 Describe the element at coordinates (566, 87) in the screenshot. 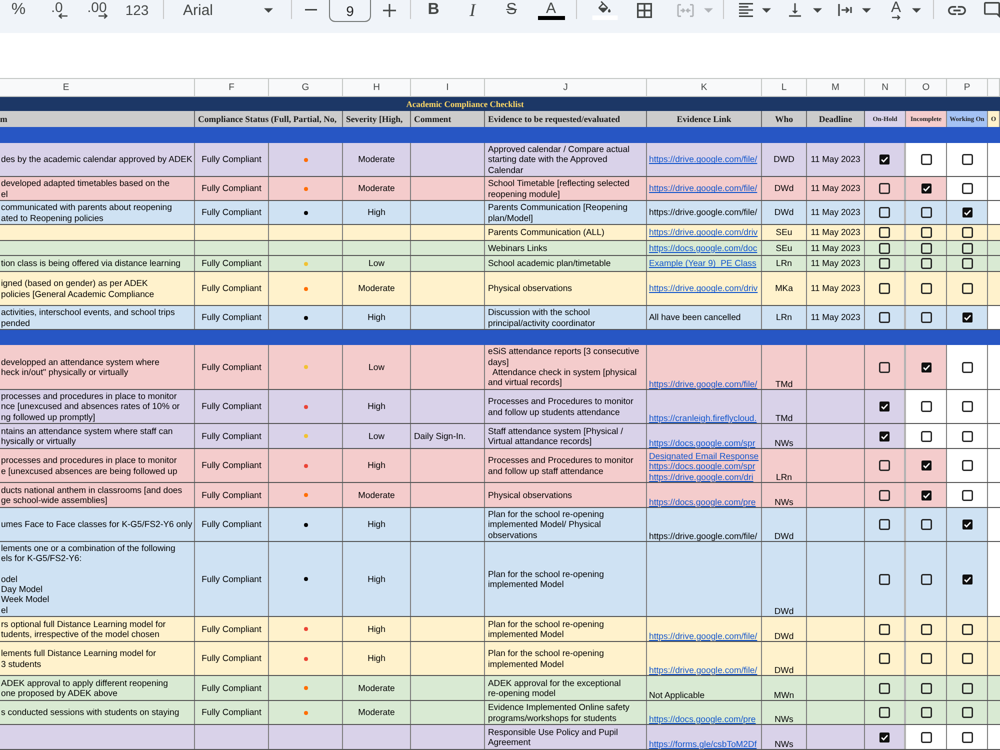

I see `column-header: J` at that location.